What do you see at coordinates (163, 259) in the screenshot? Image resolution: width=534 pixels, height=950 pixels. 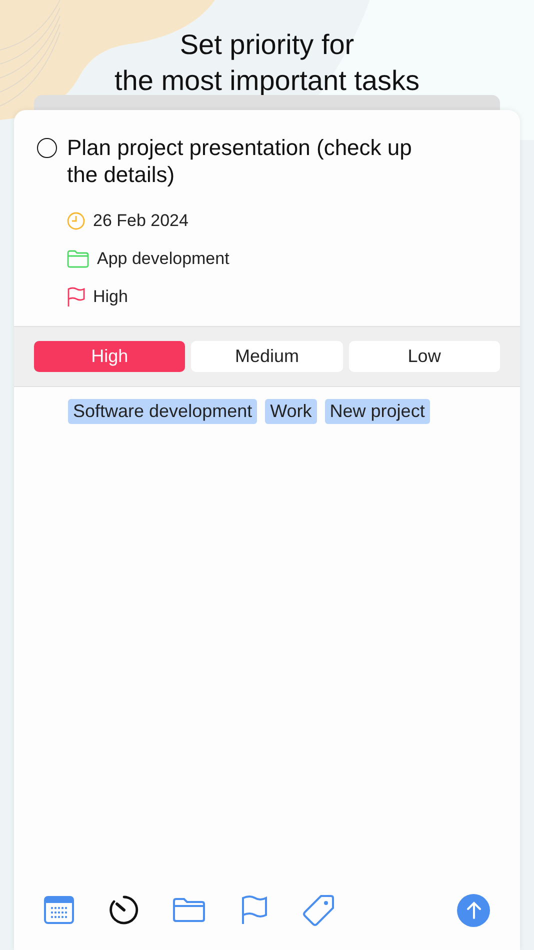 I see `detail-text: App development` at bounding box center [163, 259].